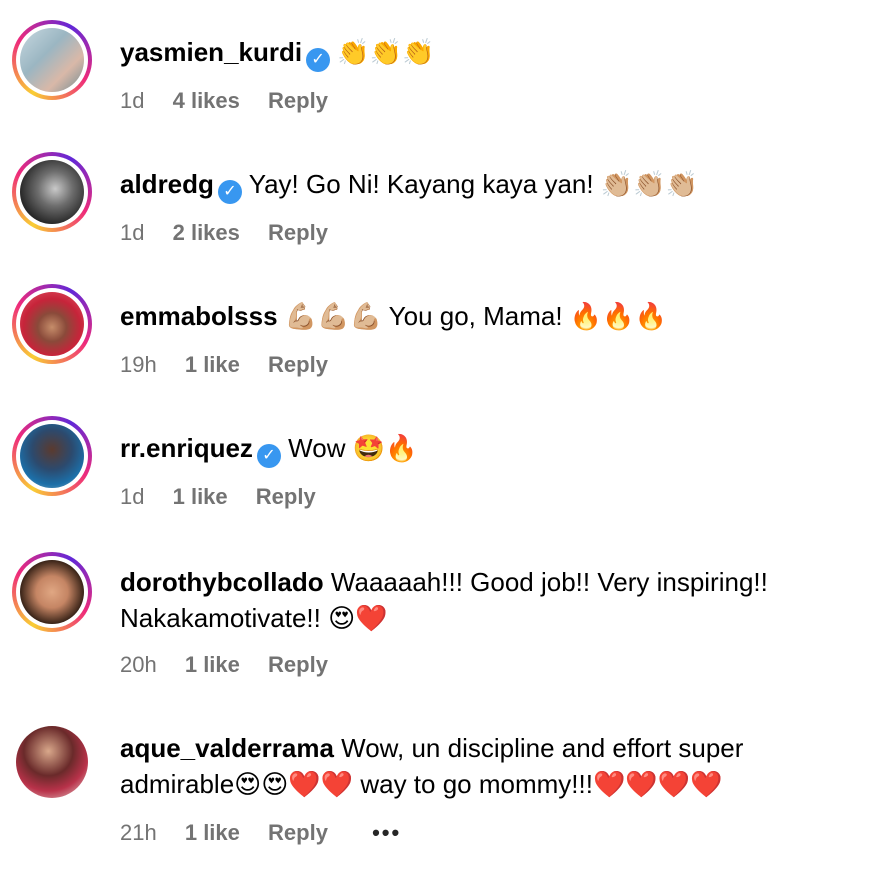 The image size is (892, 872). I want to click on comment-text: Wow, so click(317, 448).